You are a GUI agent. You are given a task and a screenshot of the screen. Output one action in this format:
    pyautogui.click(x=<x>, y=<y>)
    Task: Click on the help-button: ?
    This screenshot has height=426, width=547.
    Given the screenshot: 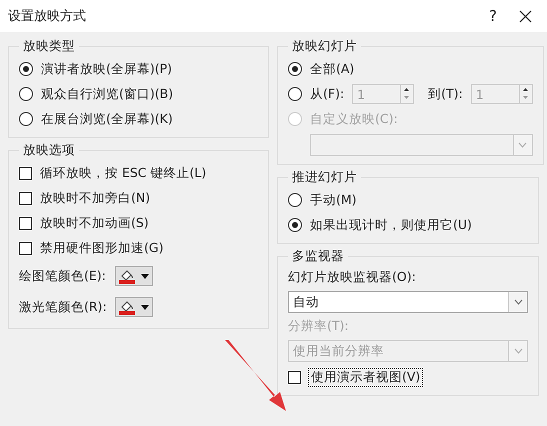 What is the action you would take?
    pyautogui.click(x=493, y=16)
    